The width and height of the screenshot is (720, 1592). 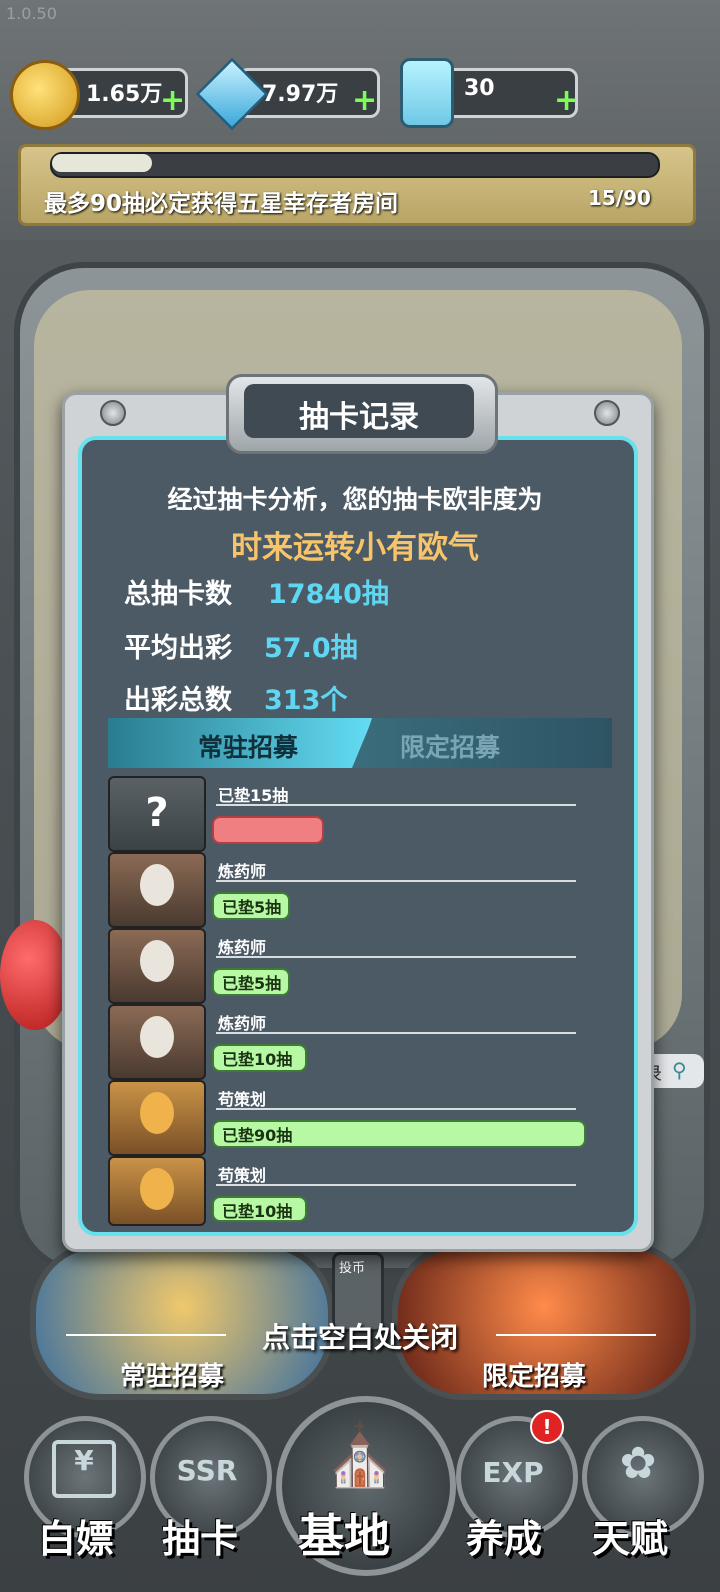 I want to click on stat-count-value: 313个, so click(x=306, y=700).